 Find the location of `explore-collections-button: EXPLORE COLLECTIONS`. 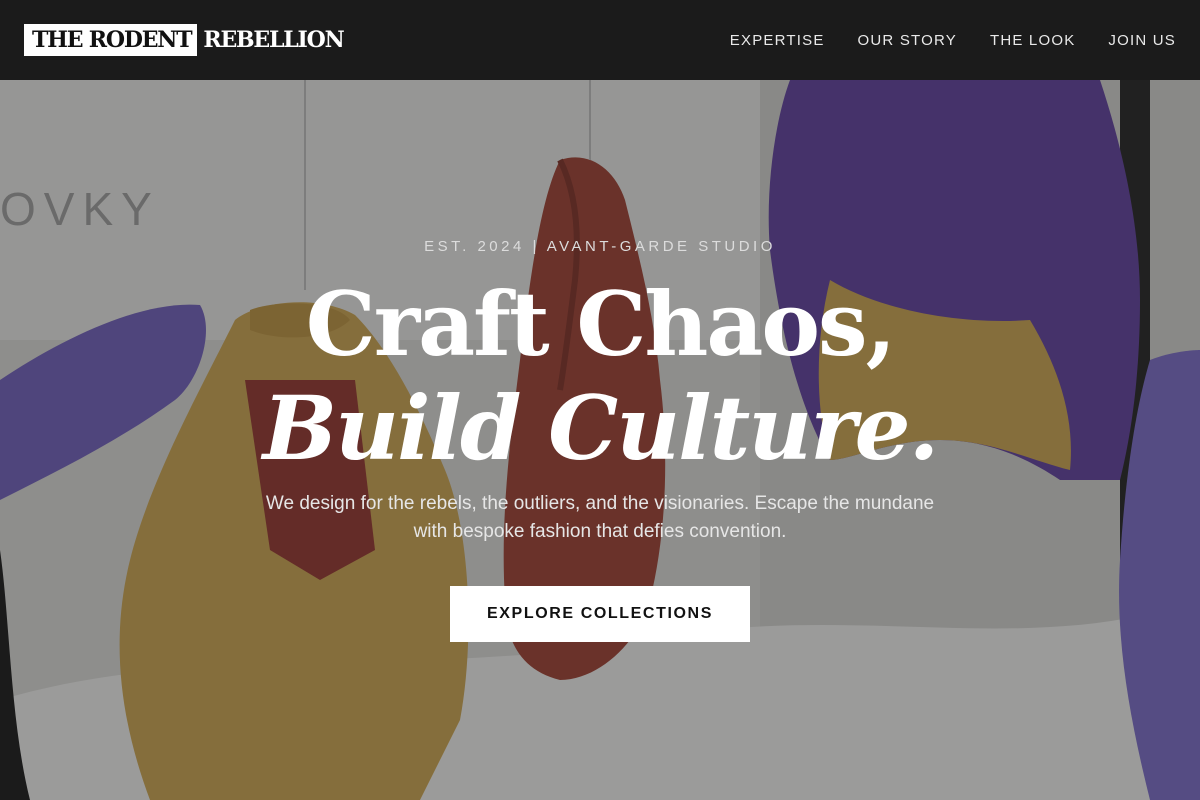

explore-collections-button: EXPLORE COLLECTIONS is located at coordinates (600, 614).